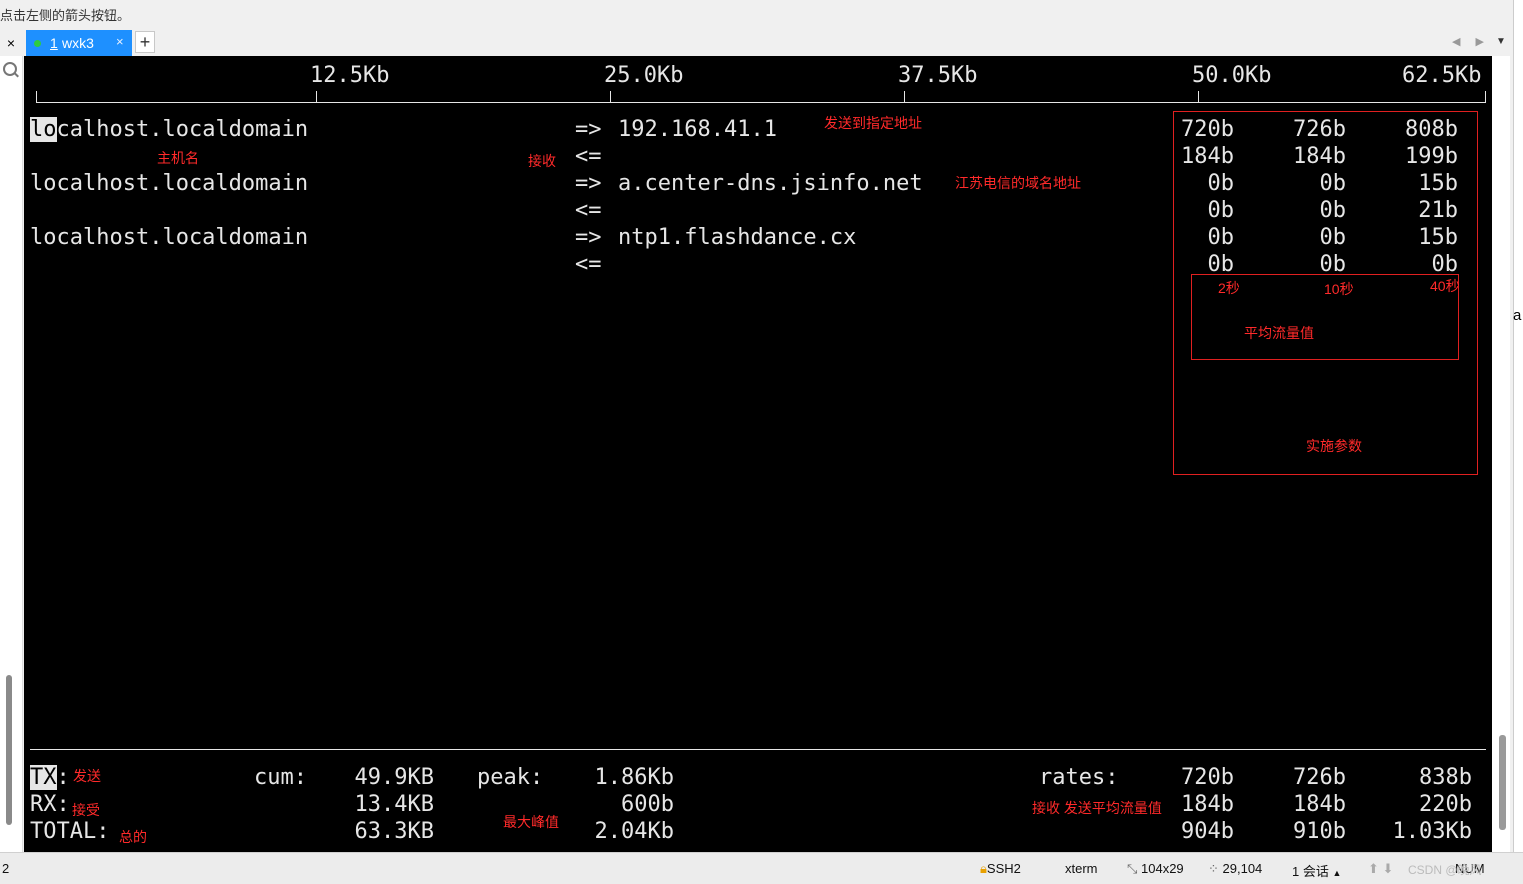 Image resolution: width=1523 pixels, height=884 pixels. I want to click on rate-40s-total: 1.03Kb, so click(1432, 831).